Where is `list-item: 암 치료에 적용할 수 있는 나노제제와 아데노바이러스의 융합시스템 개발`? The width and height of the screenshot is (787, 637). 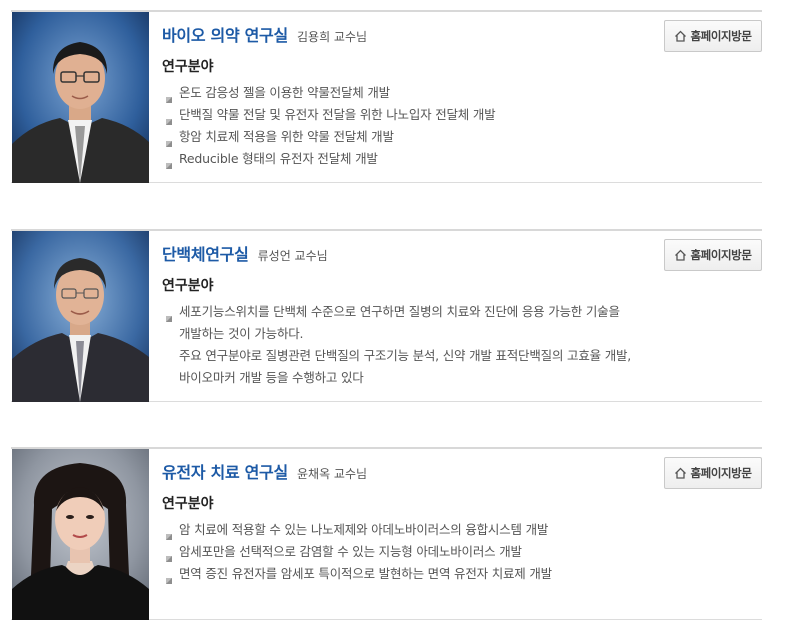
list-item: 암 치료에 적용할 수 있는 나노제제와 아데노바이러스의 융합시스템 개발 is located at coordinates (357, 530).